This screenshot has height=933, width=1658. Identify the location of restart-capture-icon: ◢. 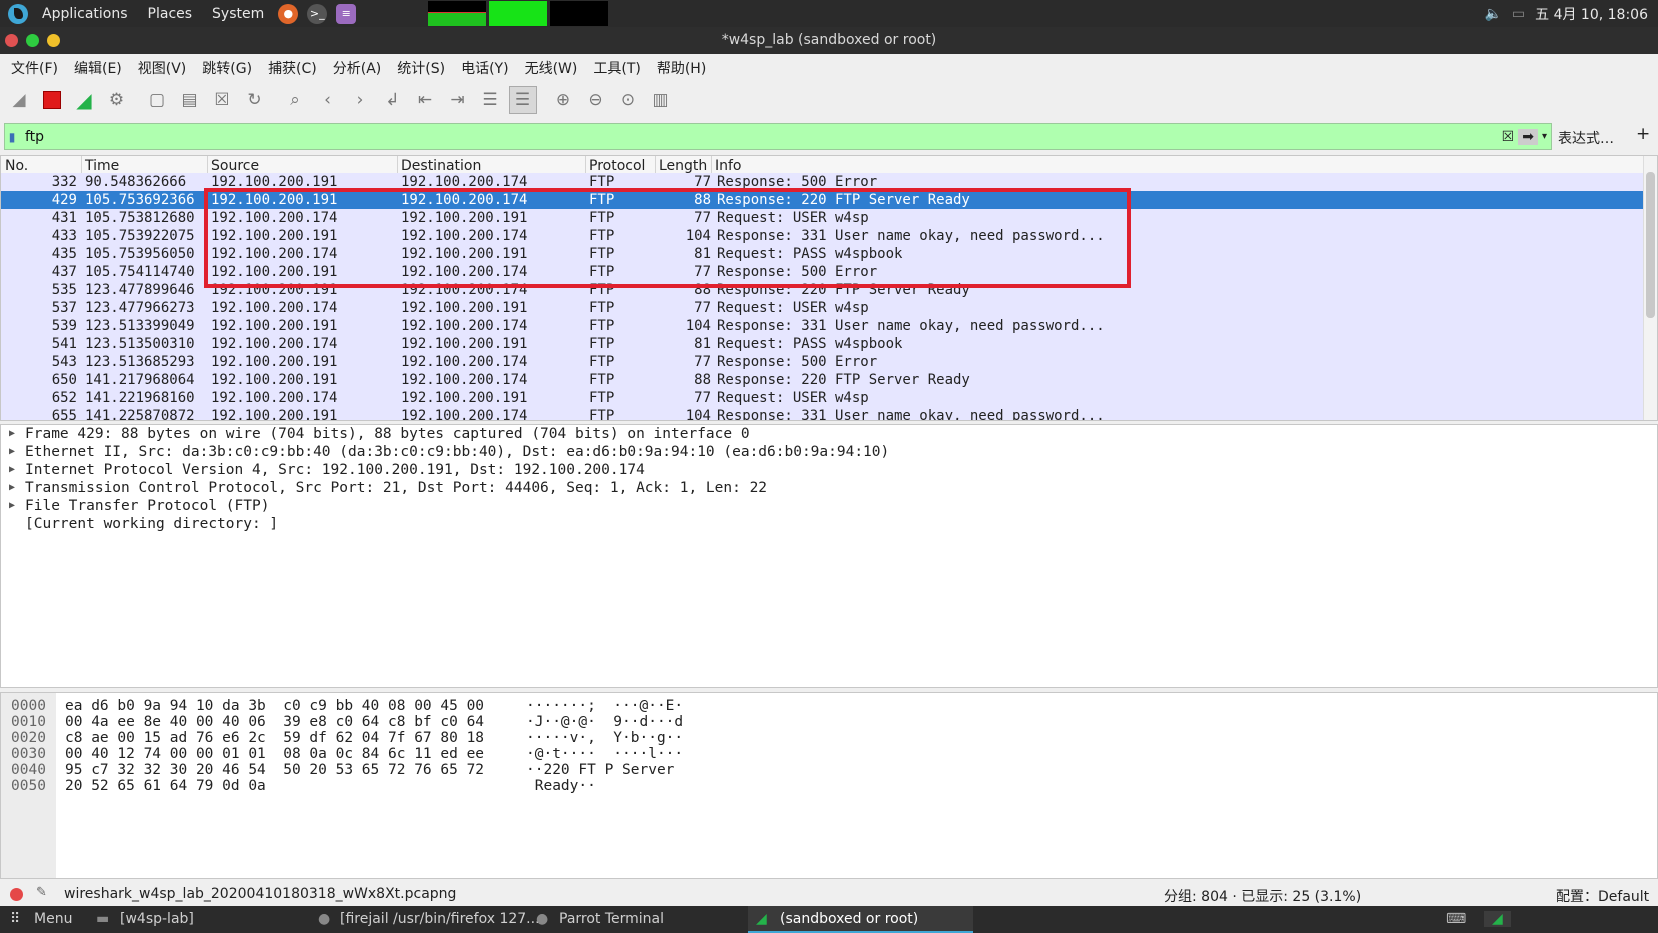
(84, 100).